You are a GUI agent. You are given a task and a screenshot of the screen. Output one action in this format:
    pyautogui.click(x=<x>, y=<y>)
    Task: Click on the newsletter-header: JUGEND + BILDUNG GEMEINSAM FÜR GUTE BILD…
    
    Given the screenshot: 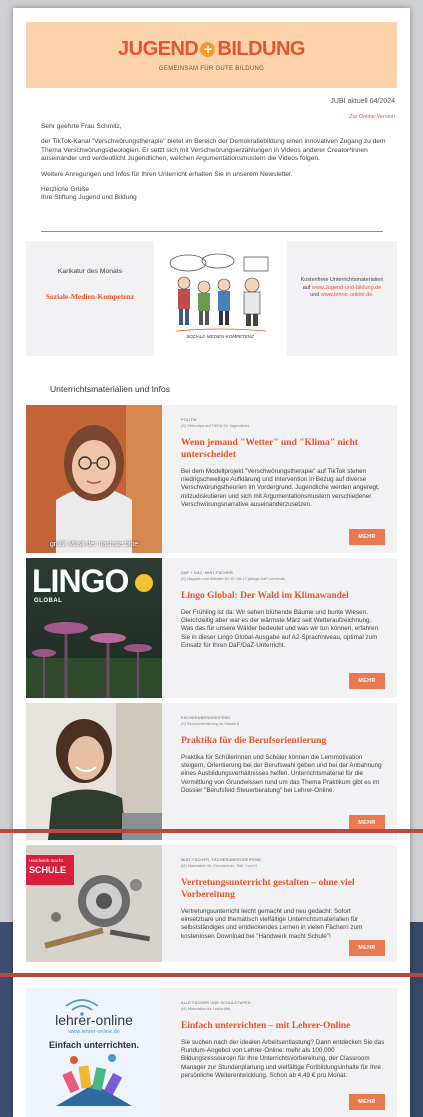 What is the action you would take?
    pyautogui.click(x=211, y=55)
    